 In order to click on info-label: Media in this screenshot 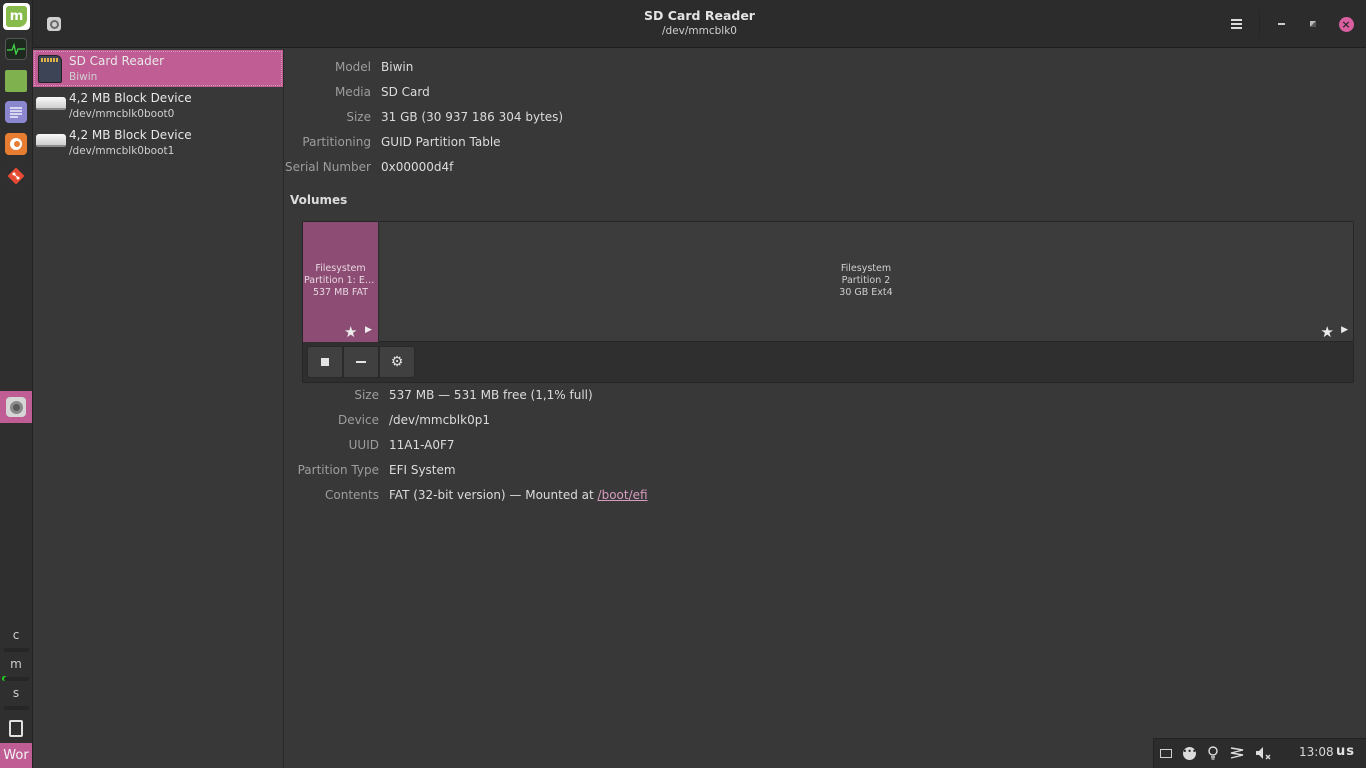, I will do `click(352, 92)`.